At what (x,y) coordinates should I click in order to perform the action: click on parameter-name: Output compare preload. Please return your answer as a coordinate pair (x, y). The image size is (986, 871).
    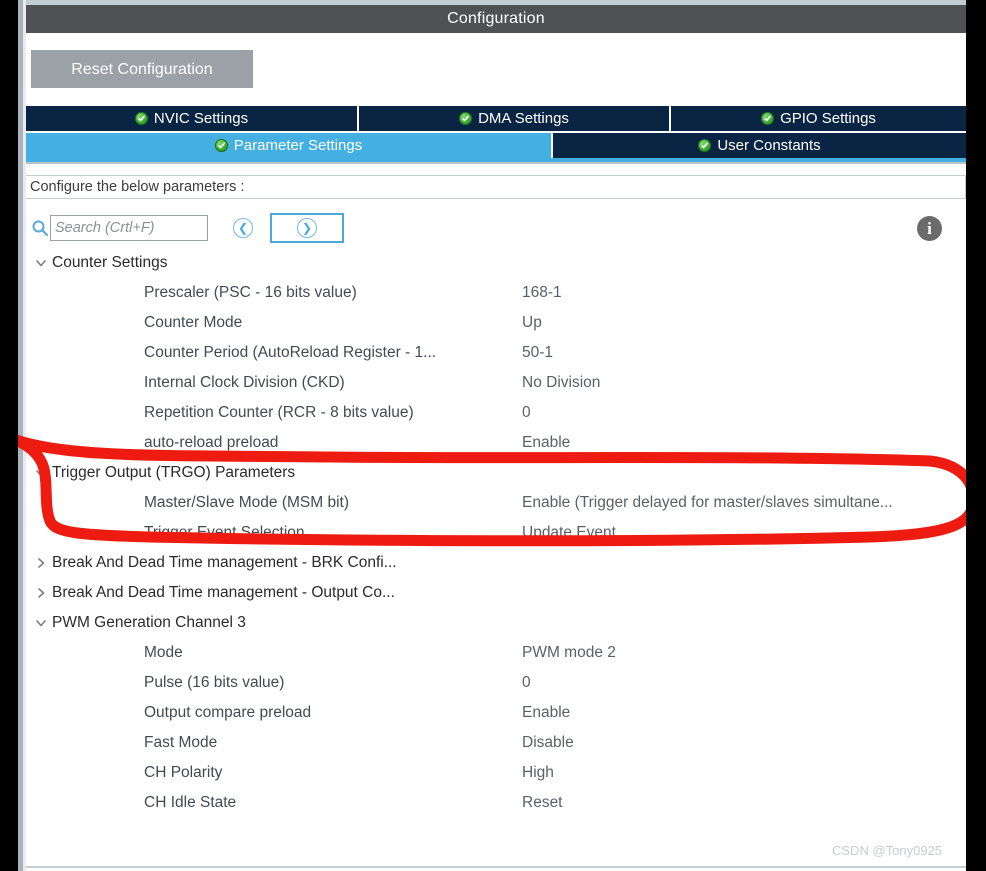
    Looking at the image, I should click on (228, 712).